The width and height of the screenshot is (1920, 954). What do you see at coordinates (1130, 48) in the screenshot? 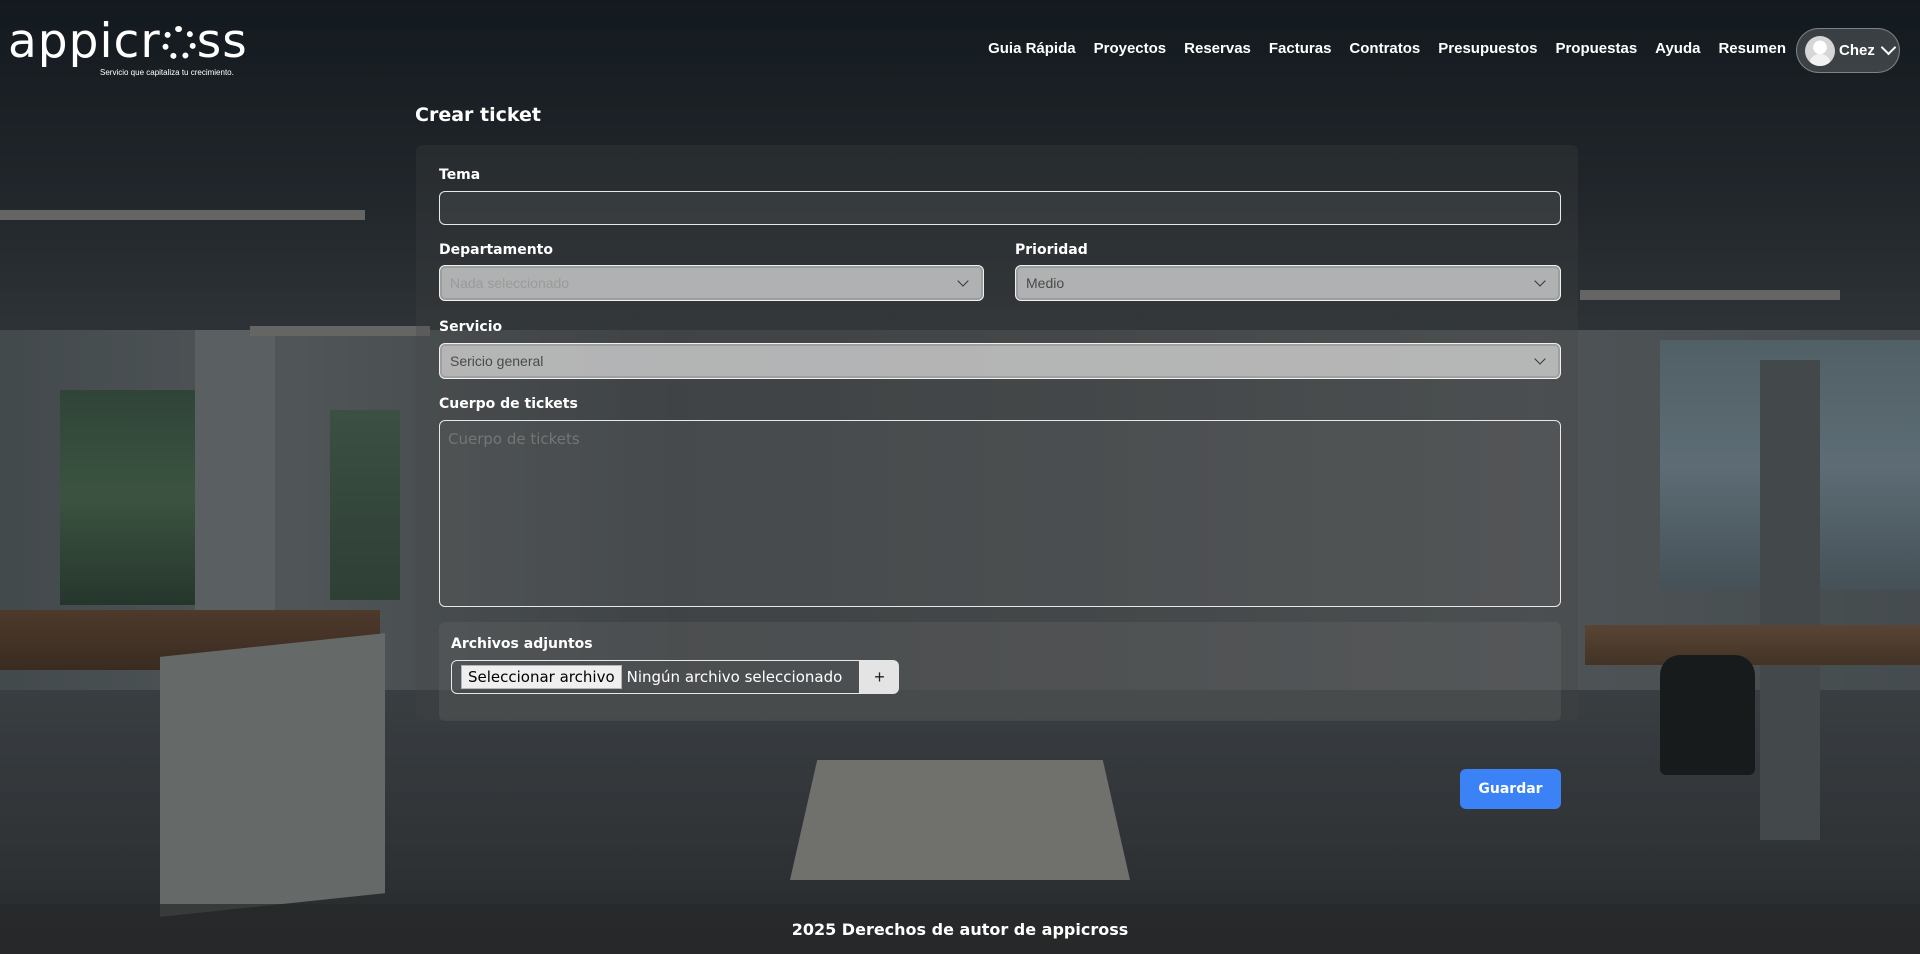
I see `nav-proyectos: Proyectos` at bounding box center [1130, 48].